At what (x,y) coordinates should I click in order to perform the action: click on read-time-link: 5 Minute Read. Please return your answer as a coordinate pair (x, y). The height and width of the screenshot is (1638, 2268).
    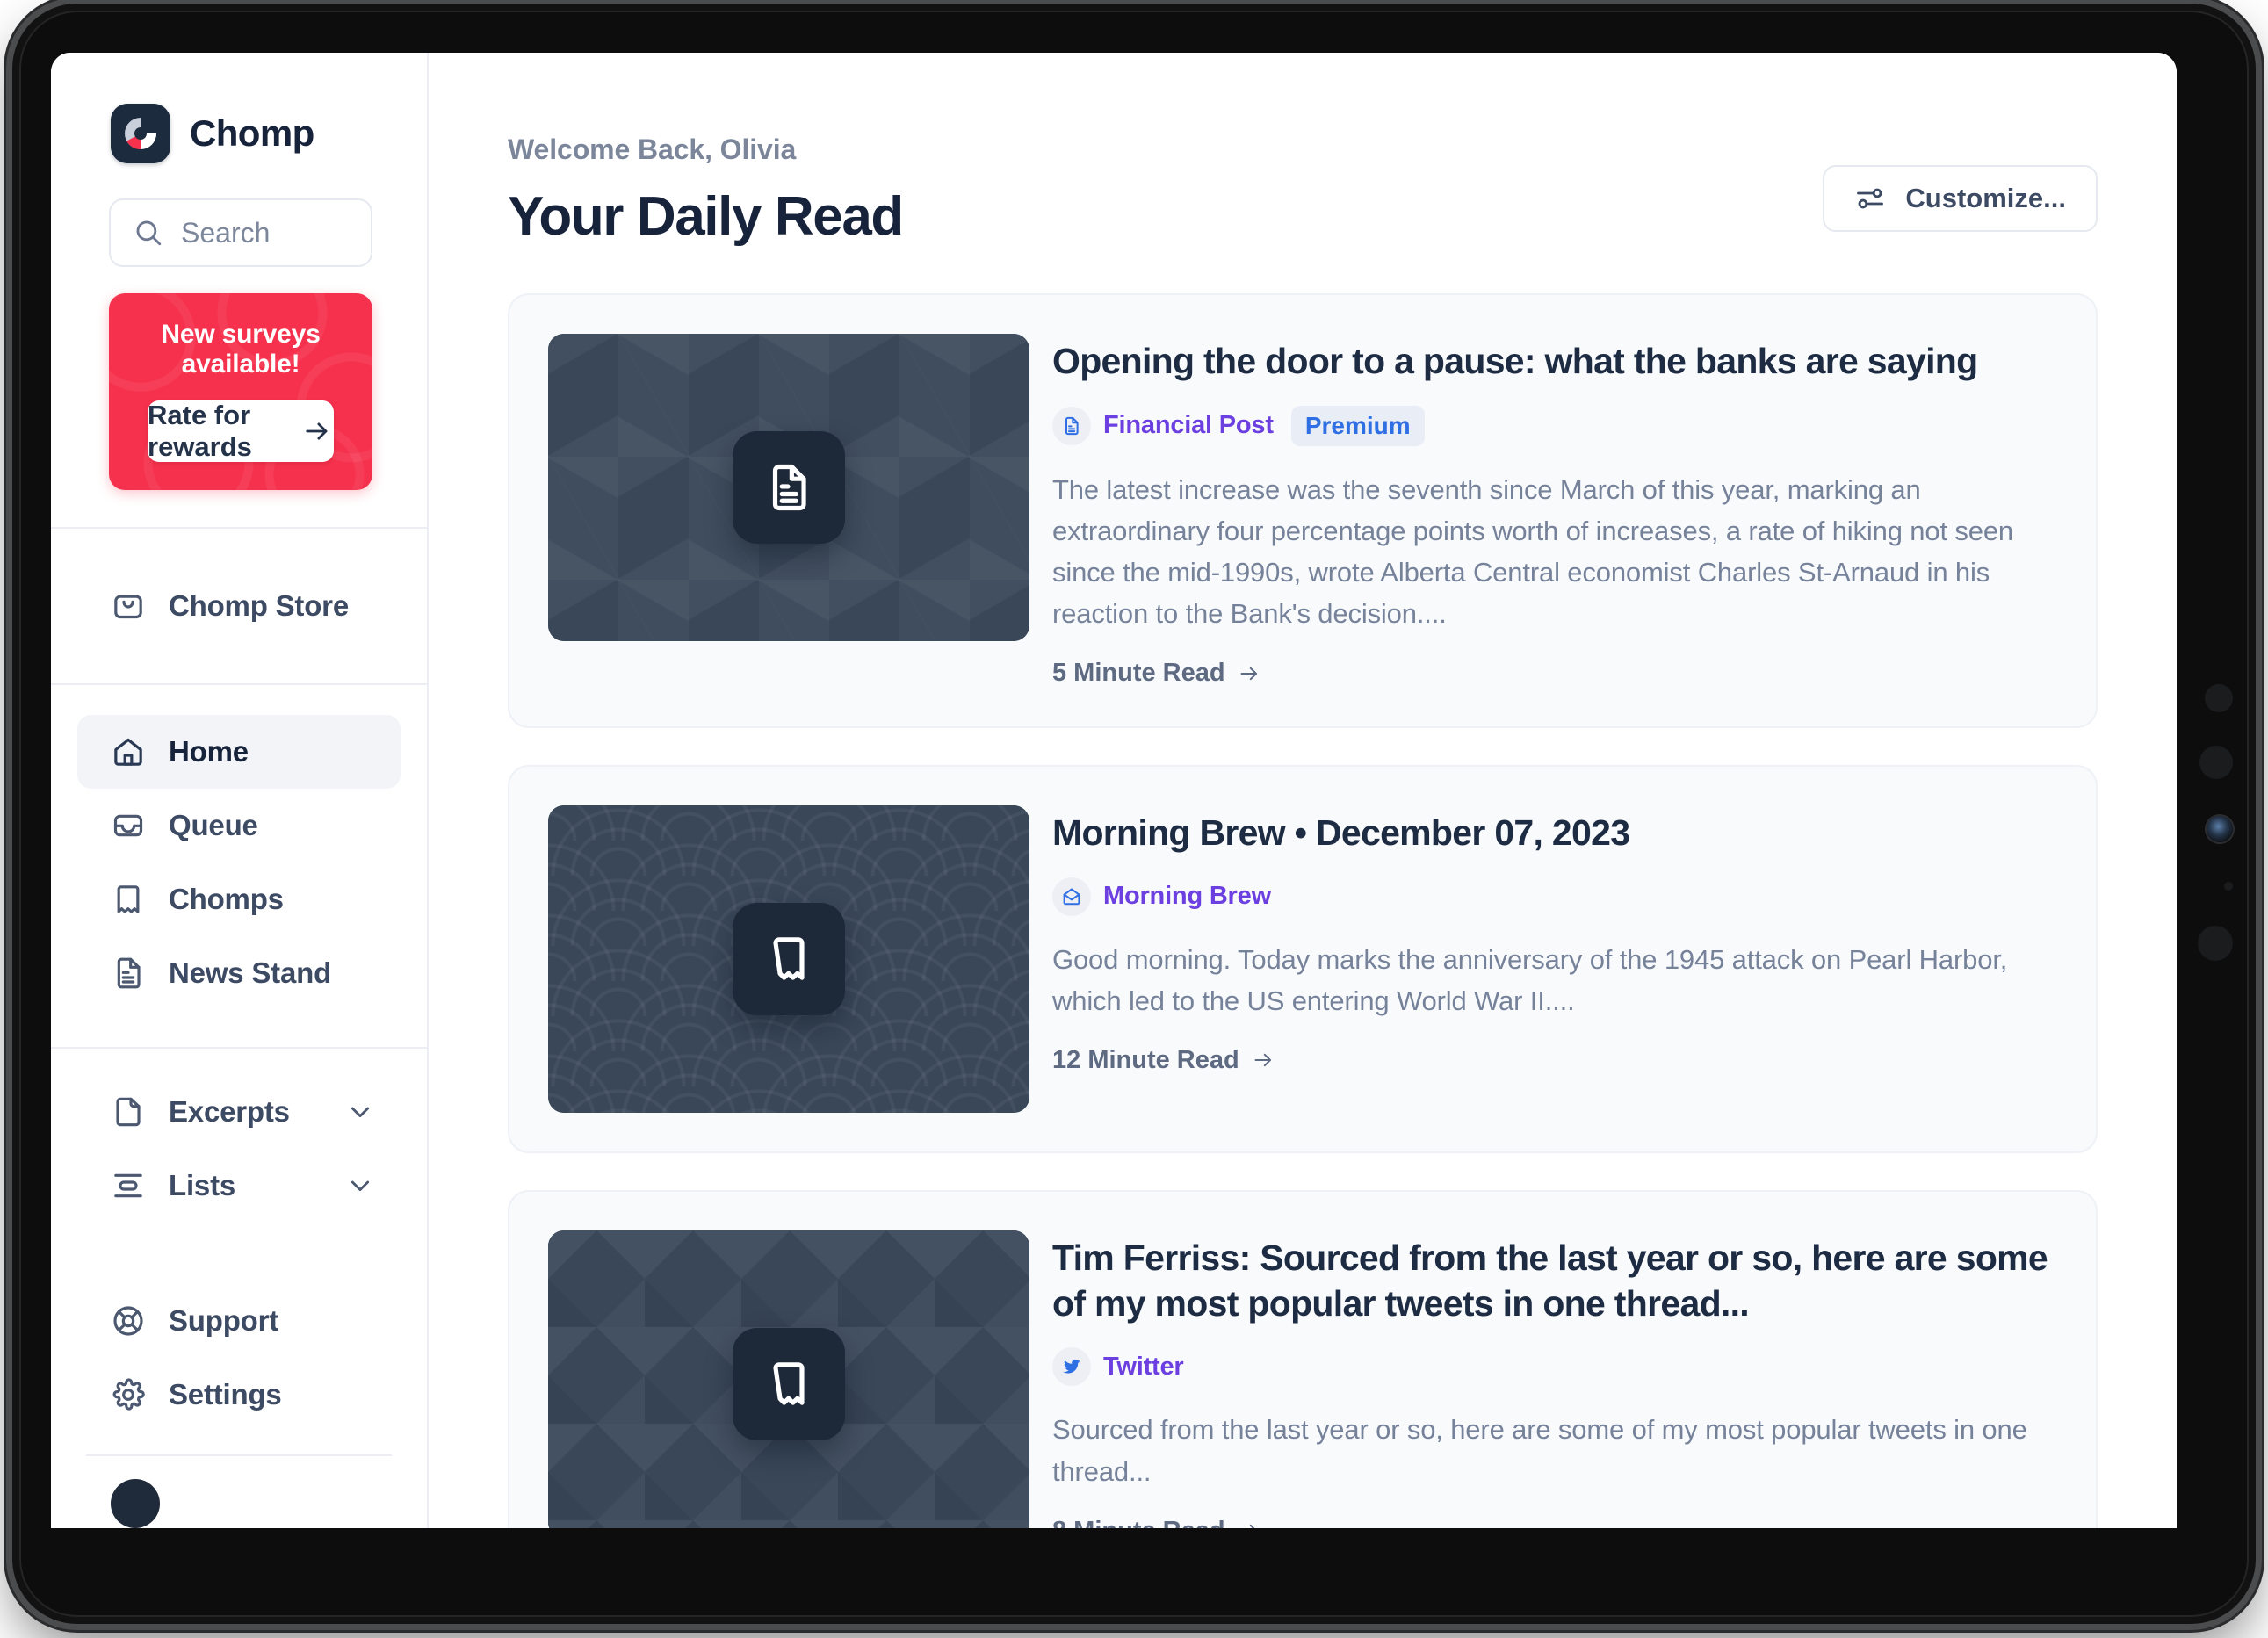
    Looking at the image, I should click on (1555, 673).